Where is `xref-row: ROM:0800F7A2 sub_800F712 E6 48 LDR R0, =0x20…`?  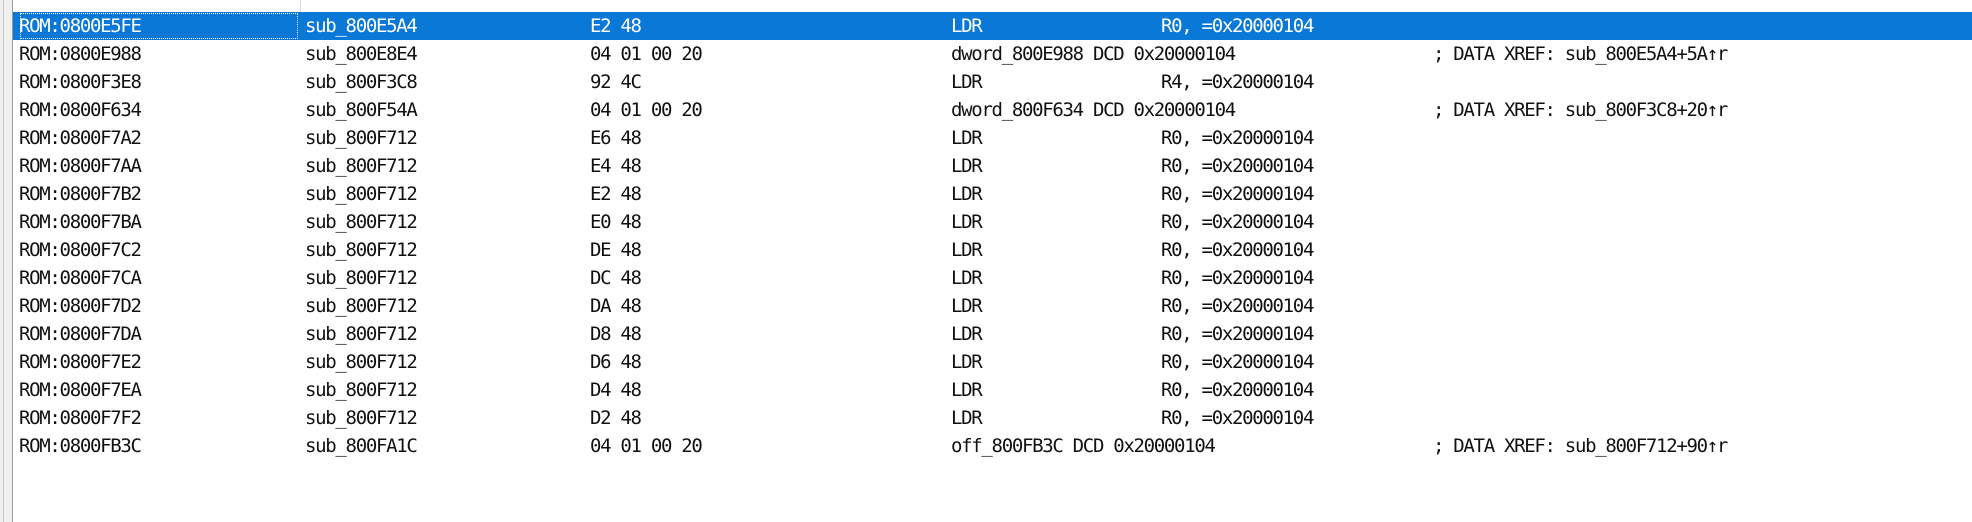
xref-row: ROM:0800F7A2 sub_800F712 E6 48 LDR R0, =0x20… is located at coordinates (992, 138).